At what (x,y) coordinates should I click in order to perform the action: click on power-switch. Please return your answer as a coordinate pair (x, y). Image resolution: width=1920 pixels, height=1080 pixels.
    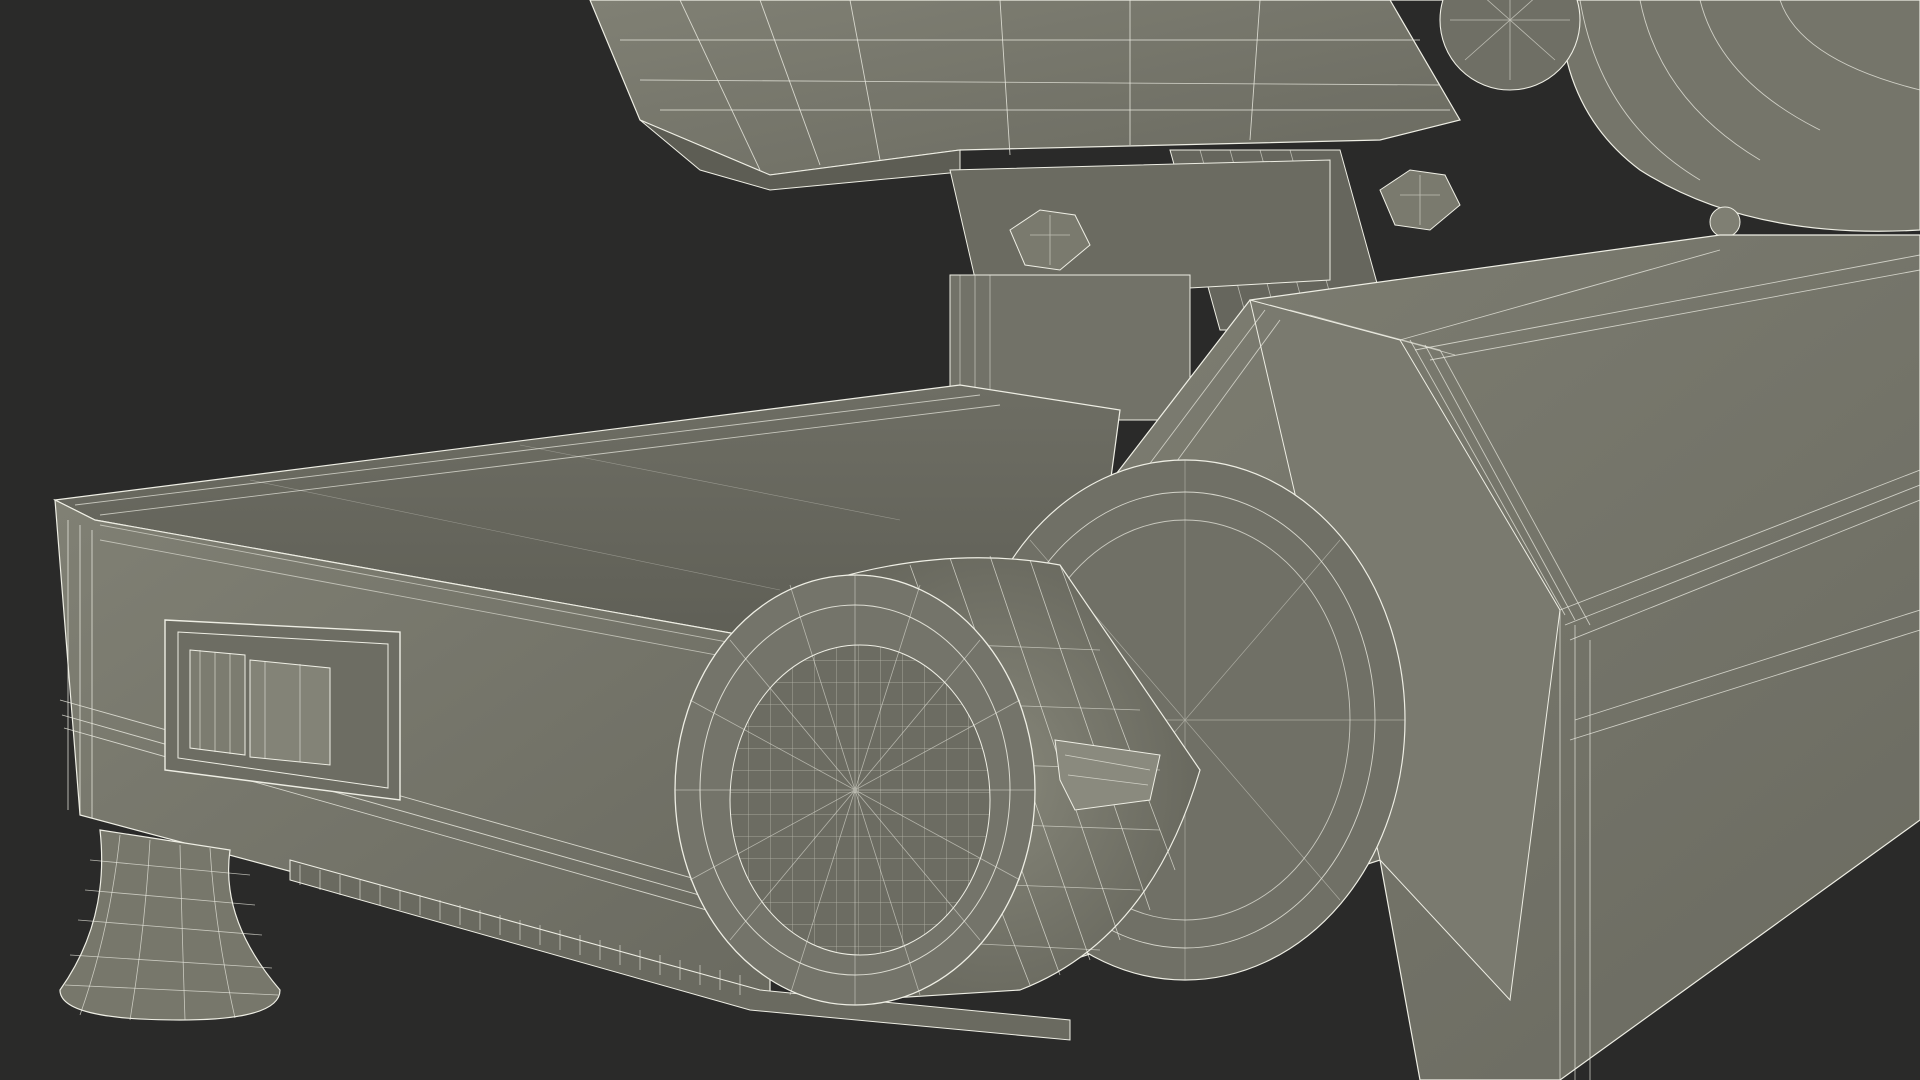
    Looking at the image, I should click on (282, 710).